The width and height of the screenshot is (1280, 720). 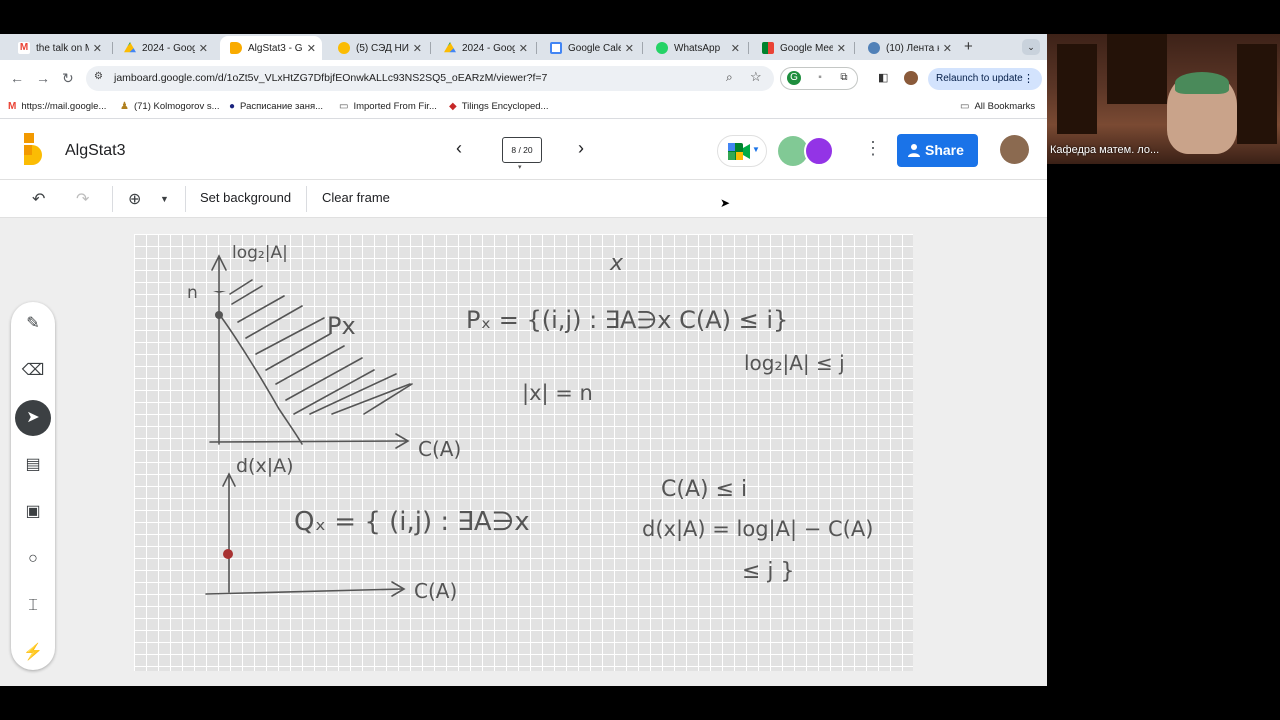 What do you see at coordinates (704, 489) in the screenshot?
I see `def-q-cond1: C(A) ≤ i` at bounding box center [704, 489].